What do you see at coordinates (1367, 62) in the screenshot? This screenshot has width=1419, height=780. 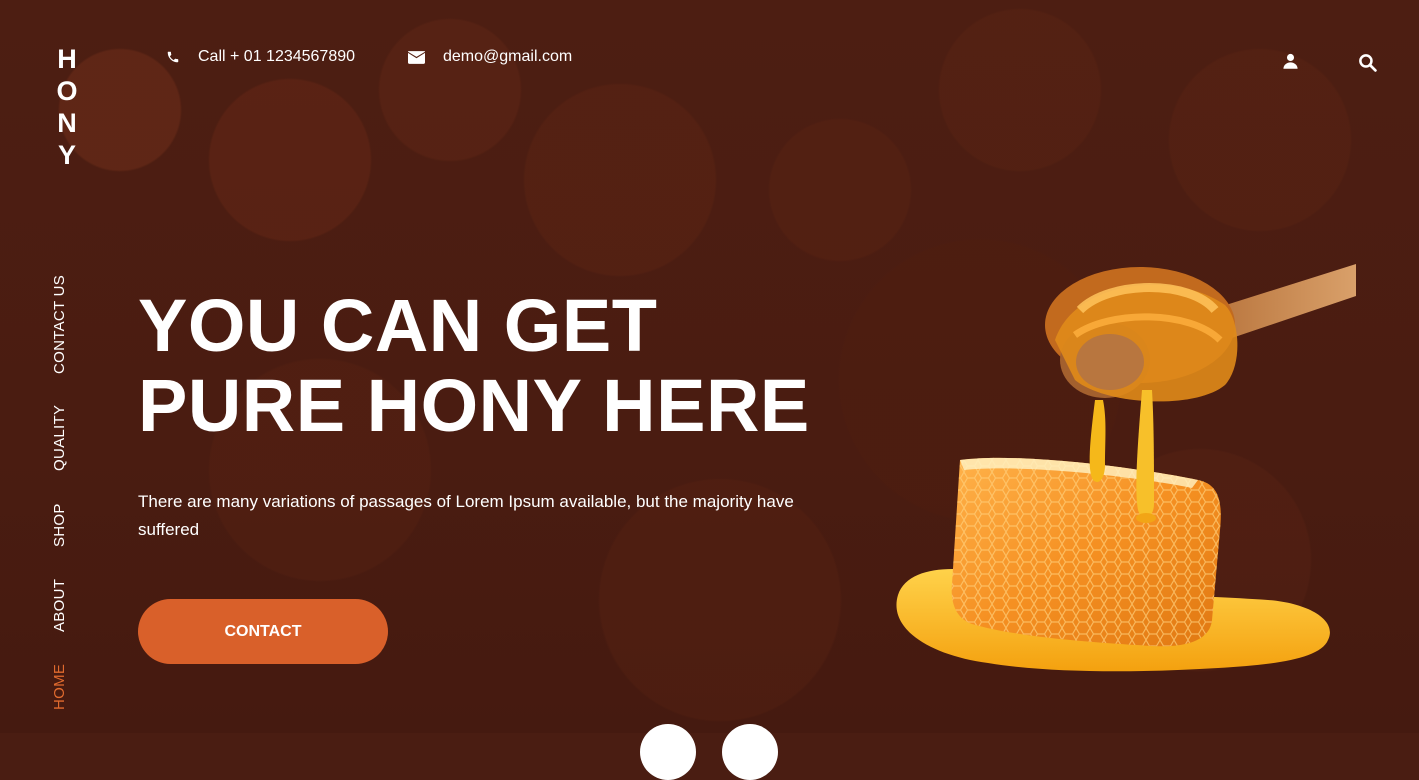 I see `search-icon` at bounding box center [1367, 62].